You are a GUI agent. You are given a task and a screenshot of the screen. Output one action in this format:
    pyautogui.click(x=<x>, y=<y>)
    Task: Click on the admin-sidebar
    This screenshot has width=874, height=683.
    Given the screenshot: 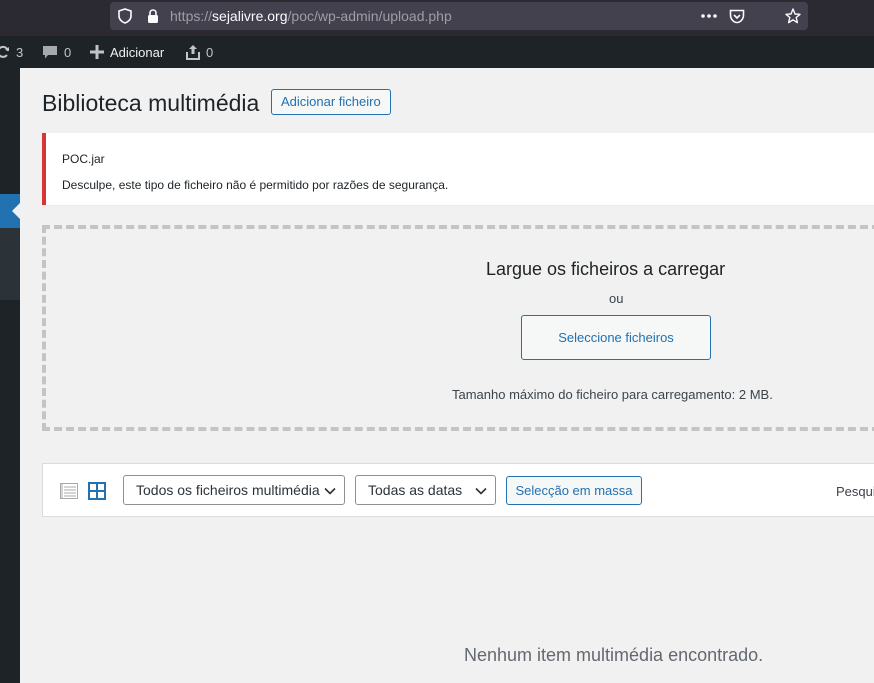 What is the action you would take?
    pyautogui.click(x=10, y=375)
    